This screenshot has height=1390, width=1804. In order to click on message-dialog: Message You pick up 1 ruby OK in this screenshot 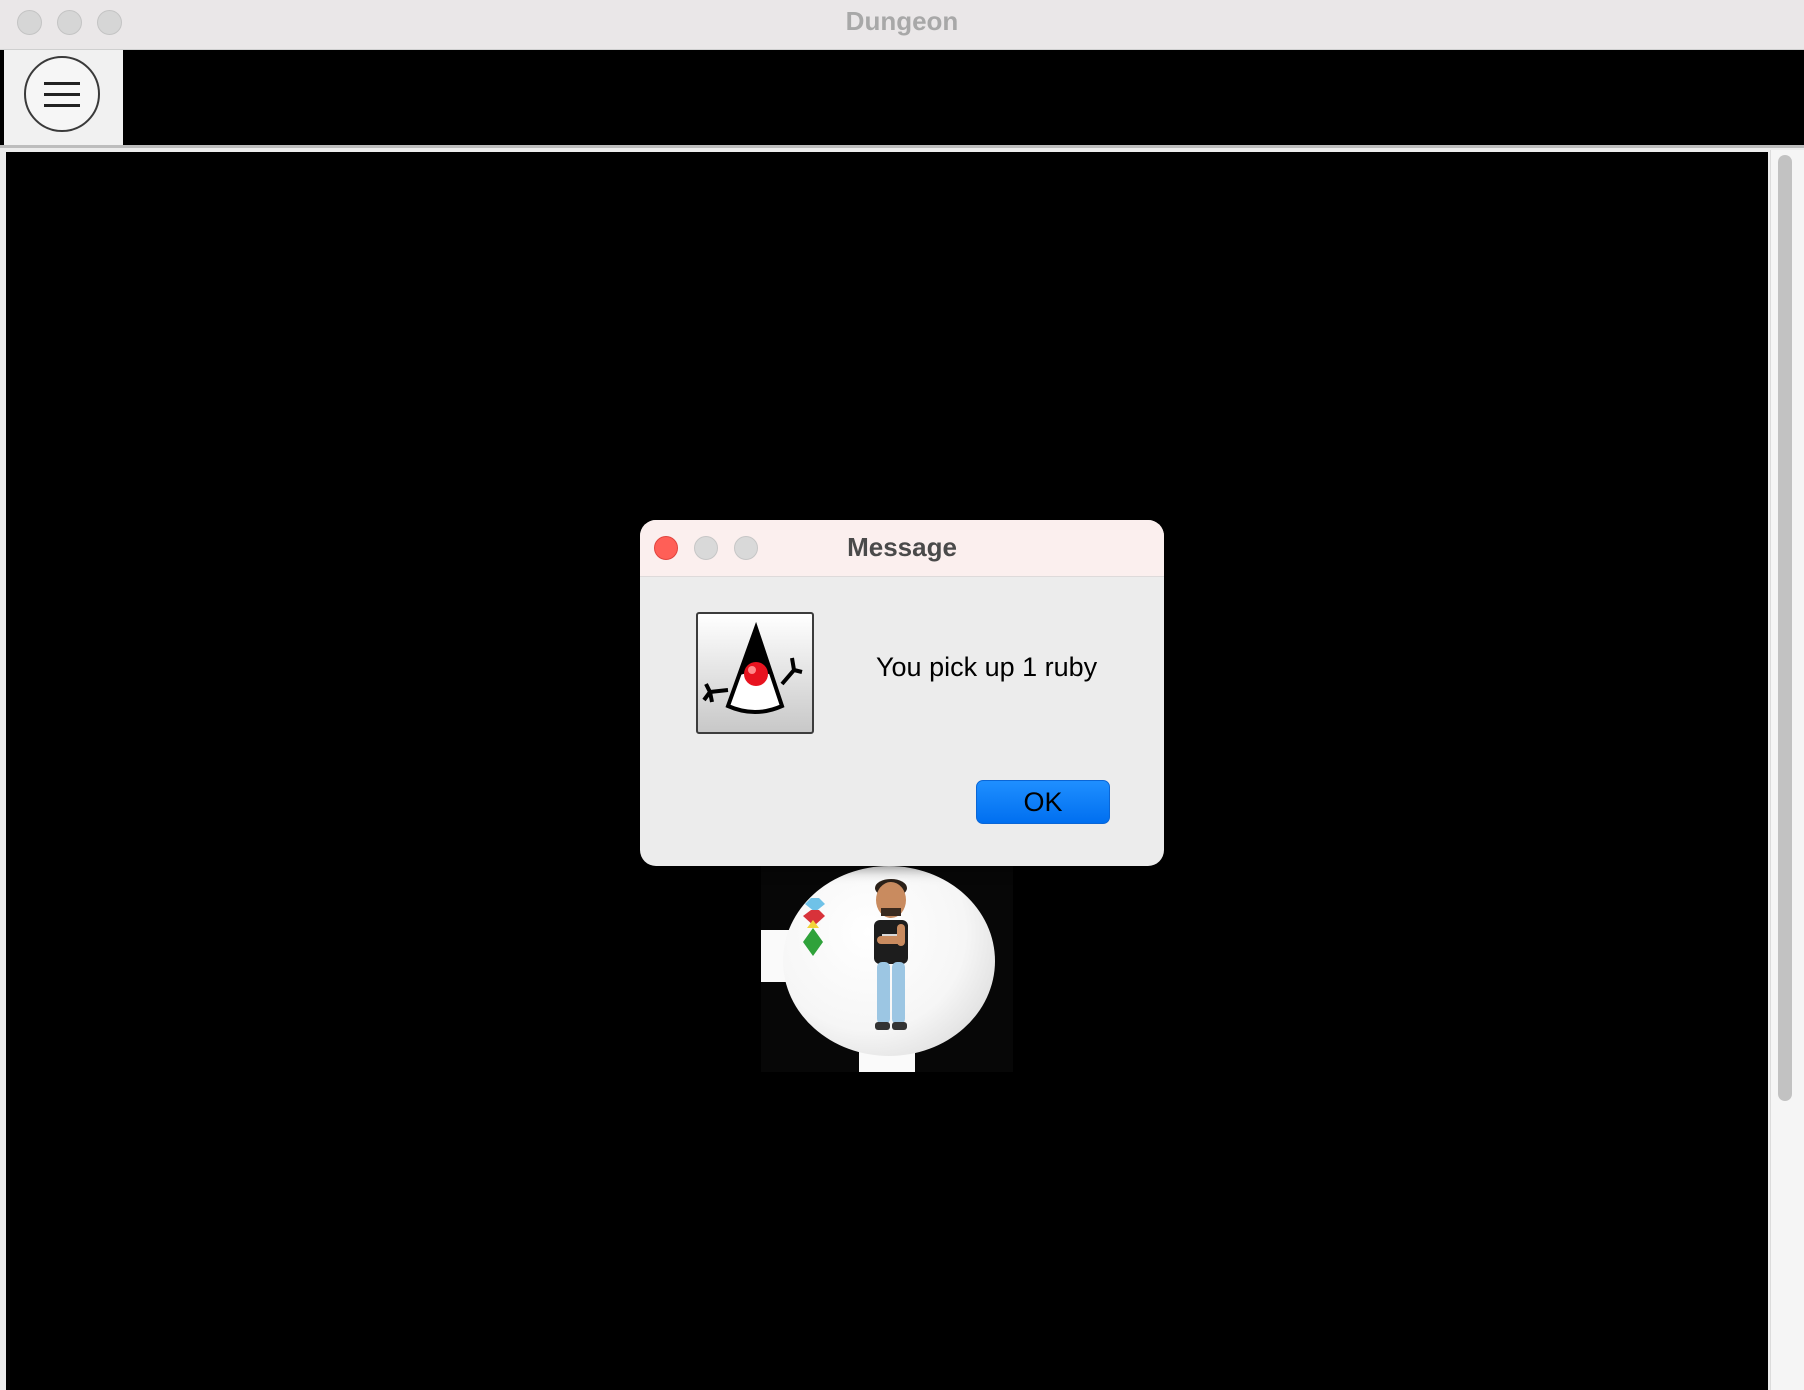, I will do `click(902, 693)`.